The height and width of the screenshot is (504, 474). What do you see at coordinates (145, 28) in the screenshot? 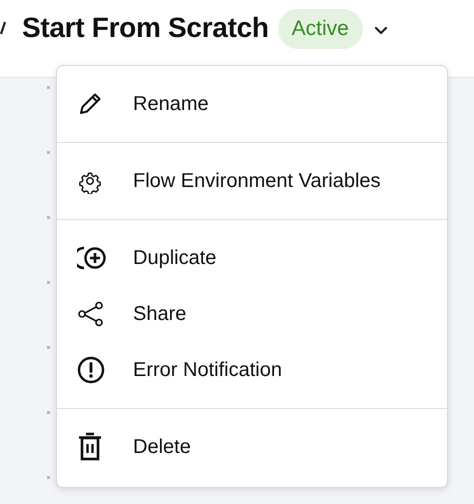
I see `flow-title: Start From Scratch` at bounding box center [145, 28].